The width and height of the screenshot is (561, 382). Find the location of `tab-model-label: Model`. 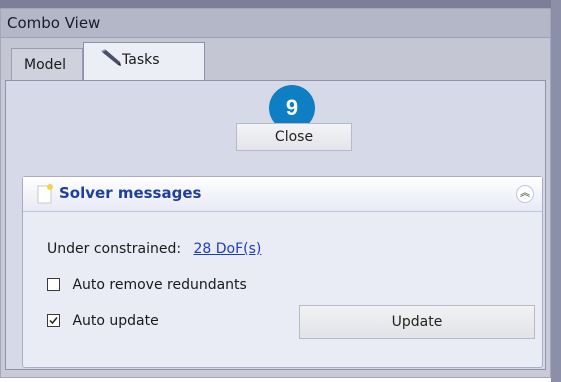

tab-model-label: Model is located at coordinates (45, 65).